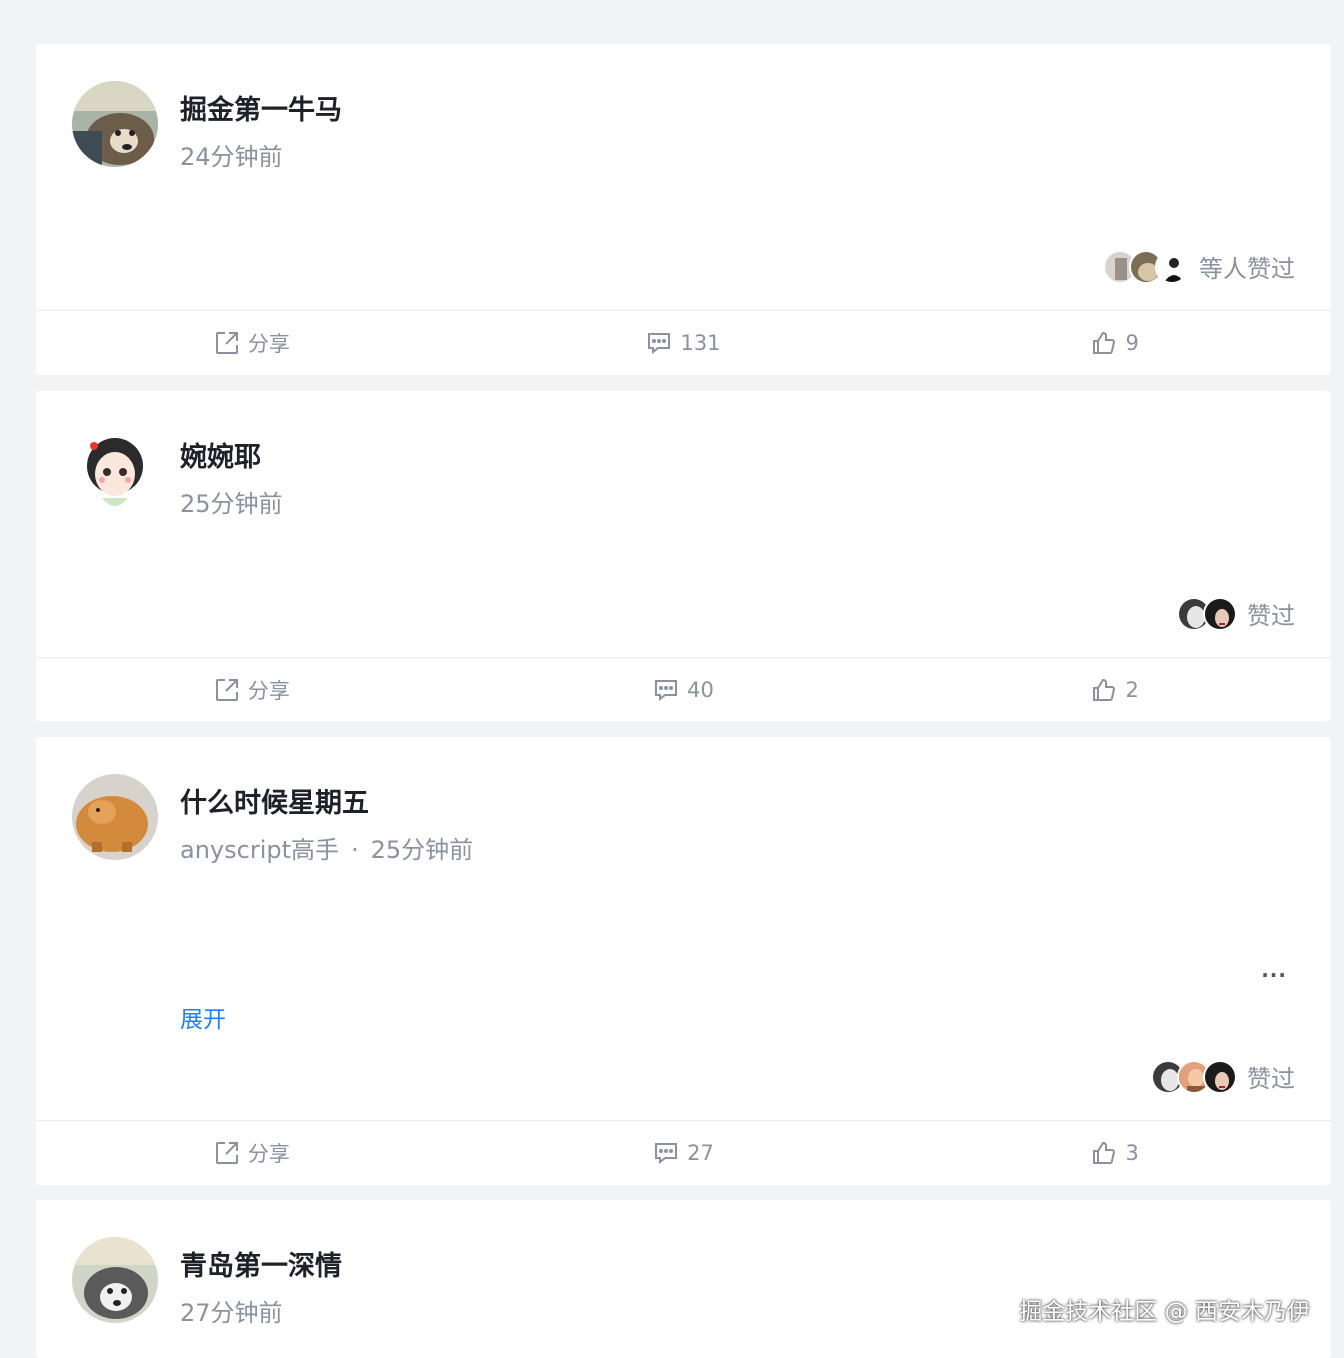 The image size is (1344, 1358). I want to click on action-bar: 分享 131 9, so click(683, 343).